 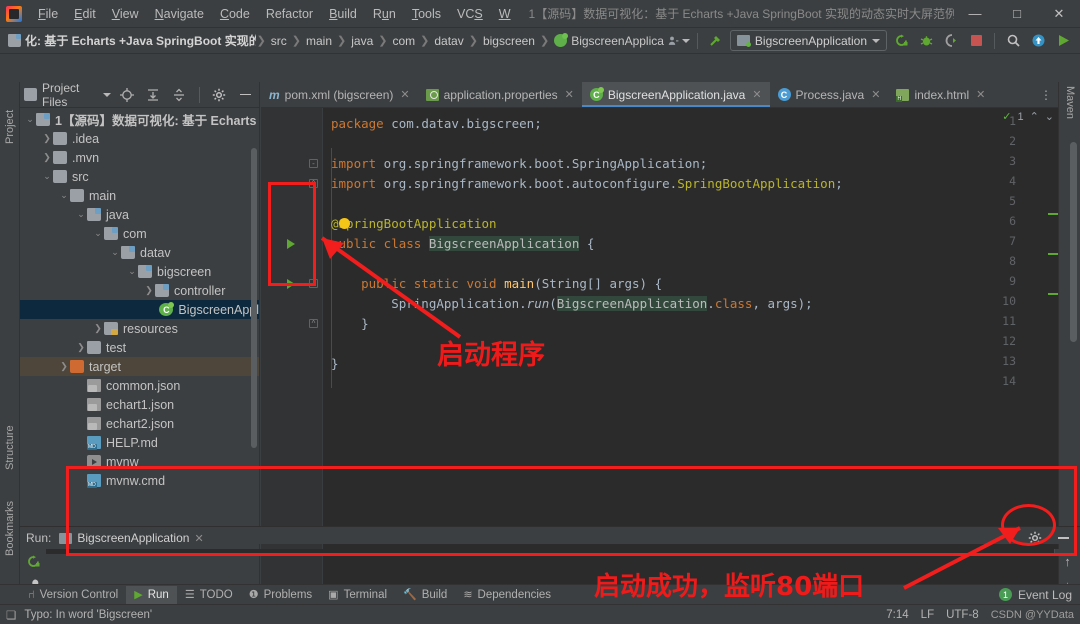 What do you see at coordinates (609, 41) in the screenshot?
I see `breadcrumb-class: BigscreenApplica` at bounding box center [609, 41].